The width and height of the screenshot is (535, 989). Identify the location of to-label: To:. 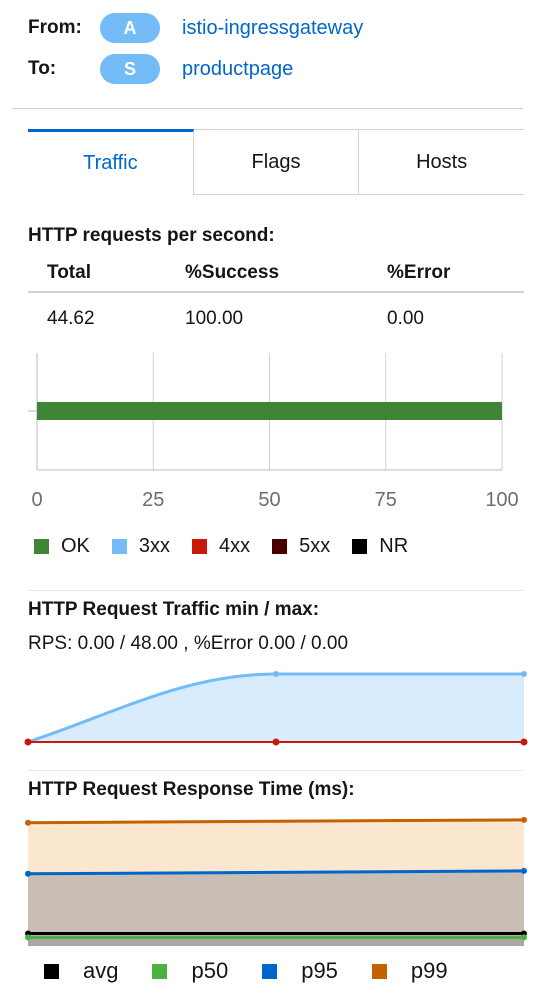
(42, 68).